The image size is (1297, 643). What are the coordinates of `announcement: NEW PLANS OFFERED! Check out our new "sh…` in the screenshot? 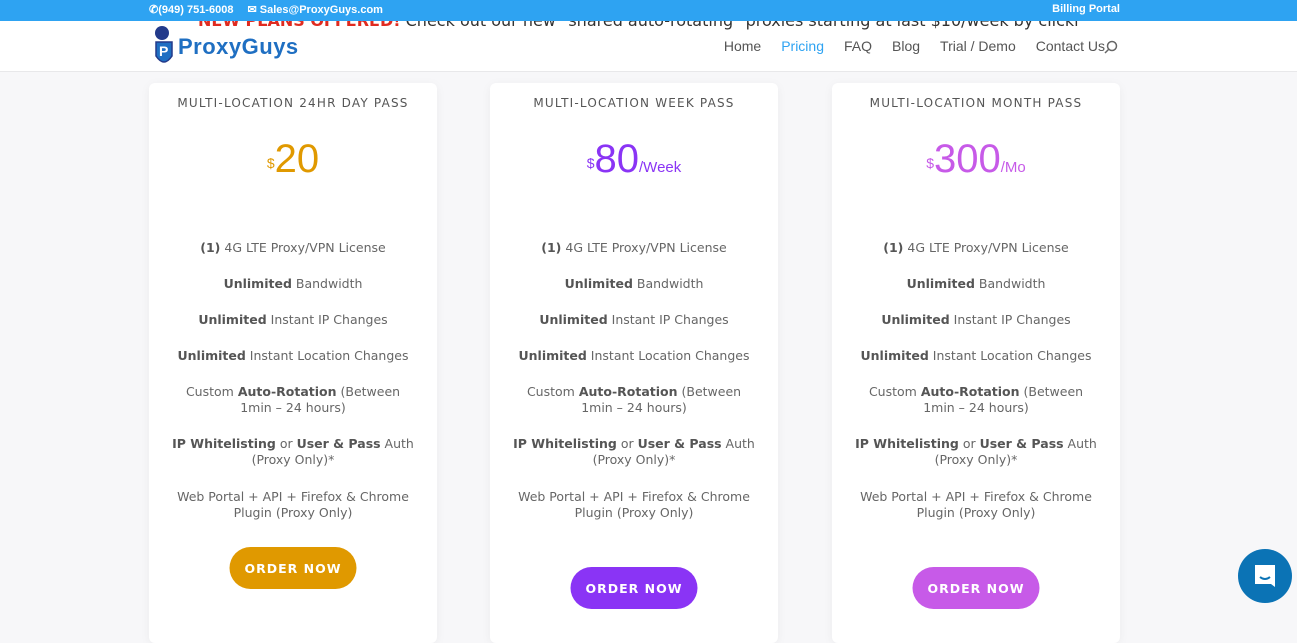 It's located at (638, 25).